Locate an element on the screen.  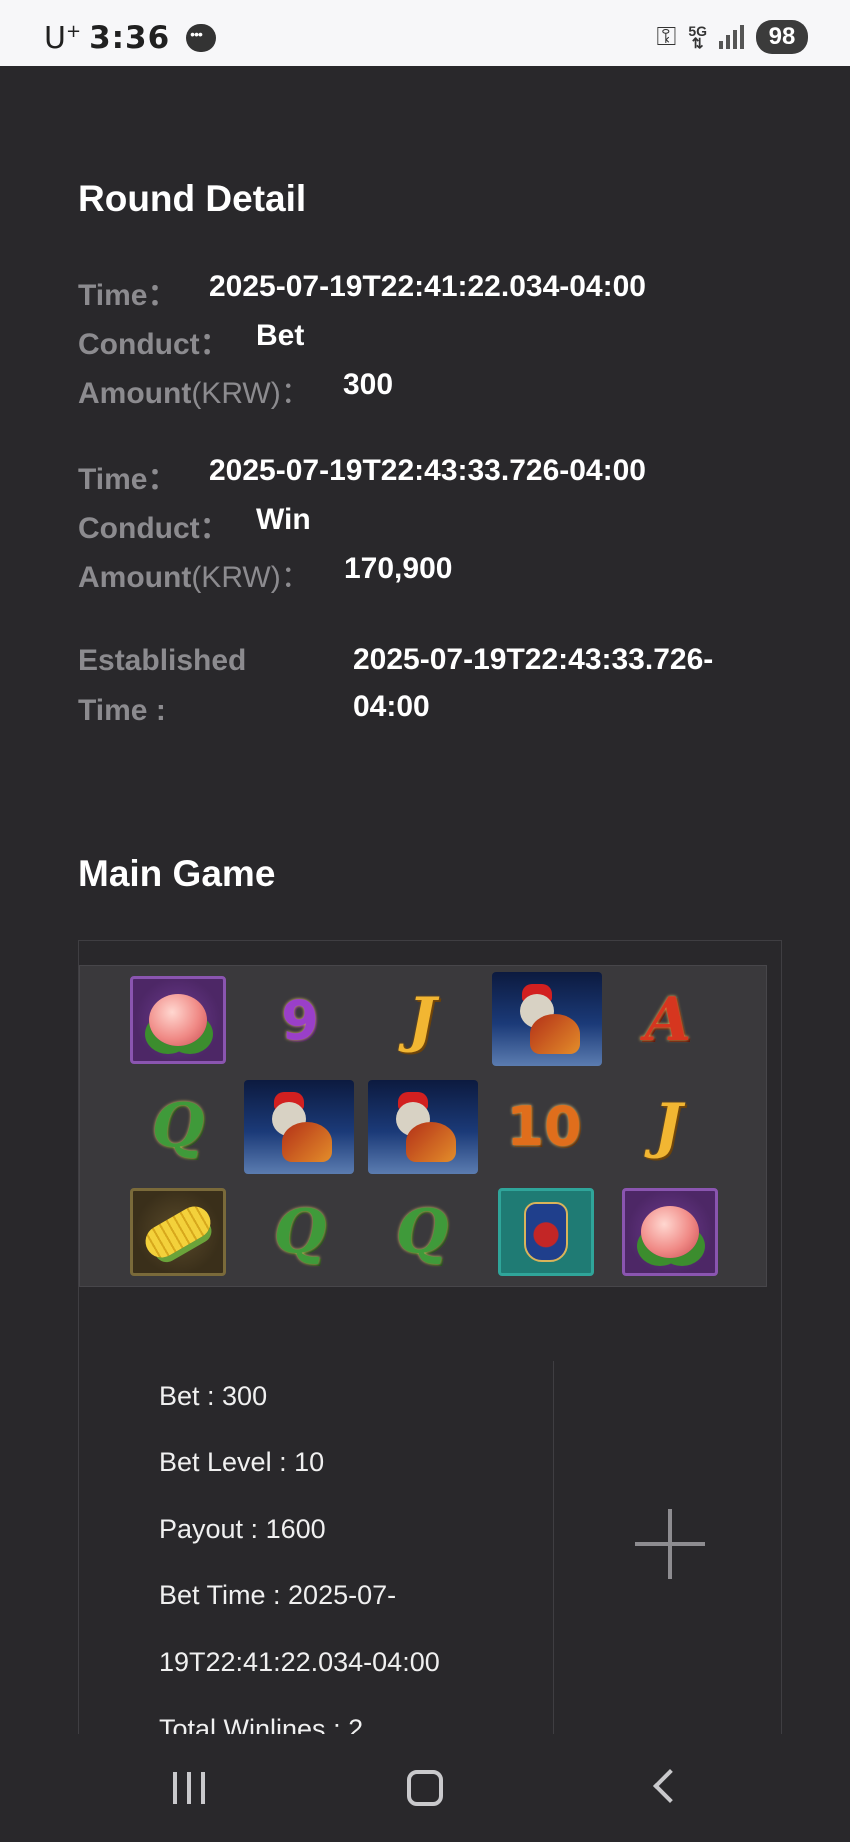
entry-1-amount-row: Amount(KRW)： 300 is located at coordinates (235, 390).